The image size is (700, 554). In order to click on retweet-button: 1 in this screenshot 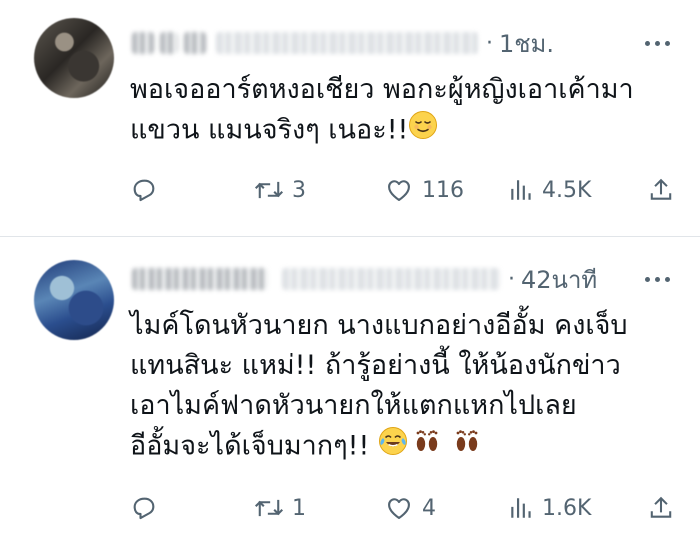, I will do `click(280, 508)`.